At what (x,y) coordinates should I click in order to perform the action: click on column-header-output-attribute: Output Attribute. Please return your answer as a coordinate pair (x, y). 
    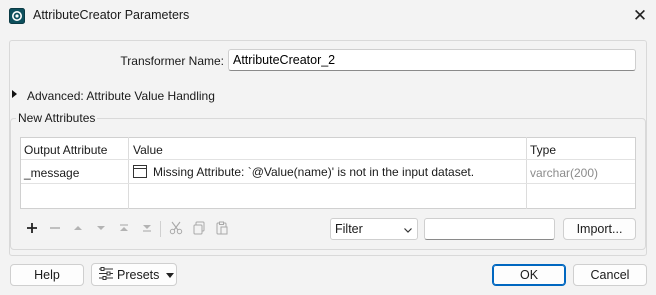
    Looking at the image, I should click on (65, 150).